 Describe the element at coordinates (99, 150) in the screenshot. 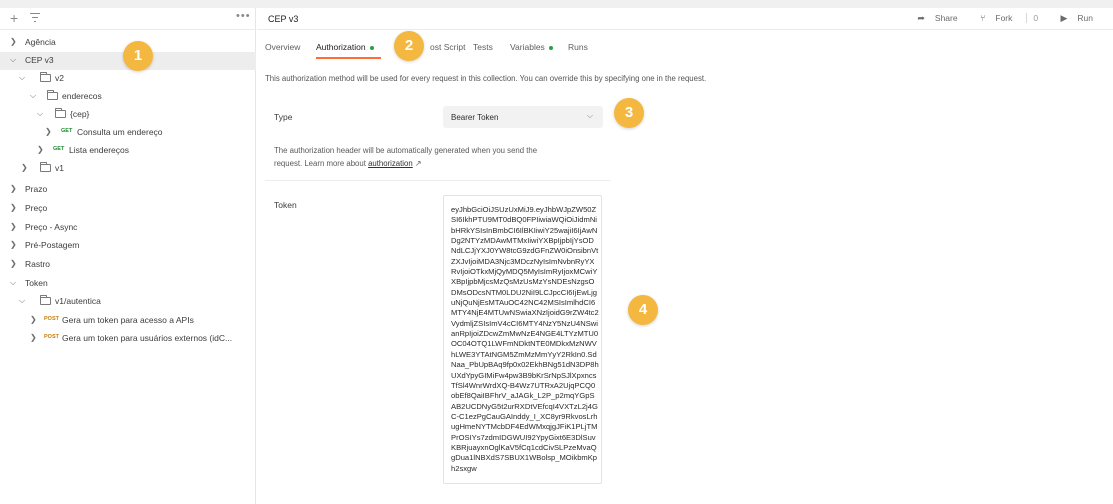

I see `sidebar-item-label: Lista endereços` at that location.